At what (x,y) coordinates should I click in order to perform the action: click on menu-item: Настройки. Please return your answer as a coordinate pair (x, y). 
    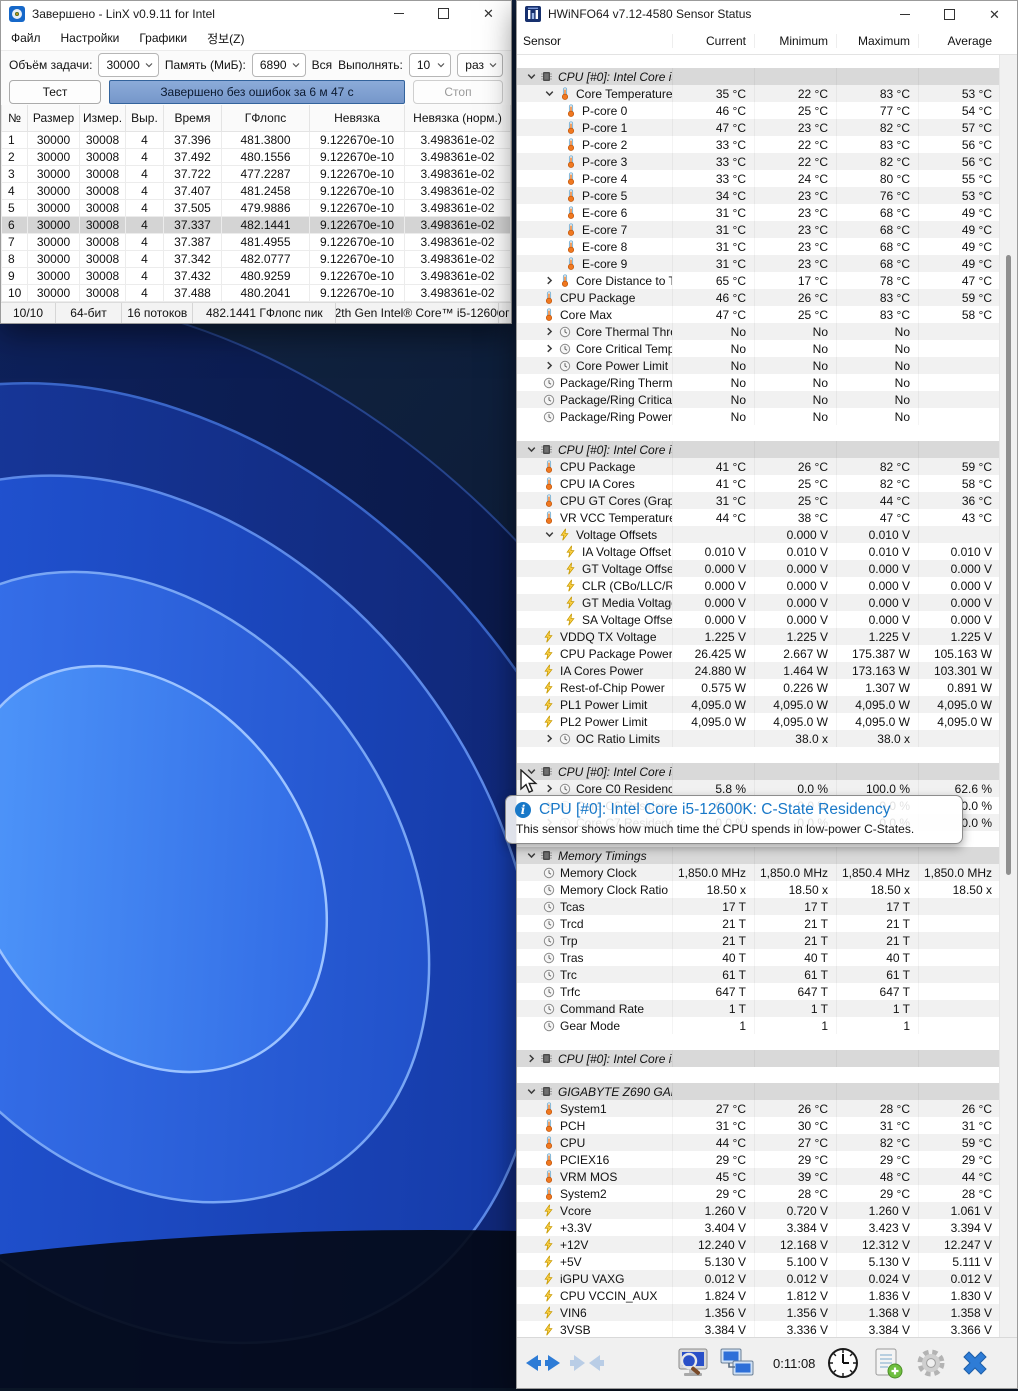
    Looking at the image, I should click on (90, 38).